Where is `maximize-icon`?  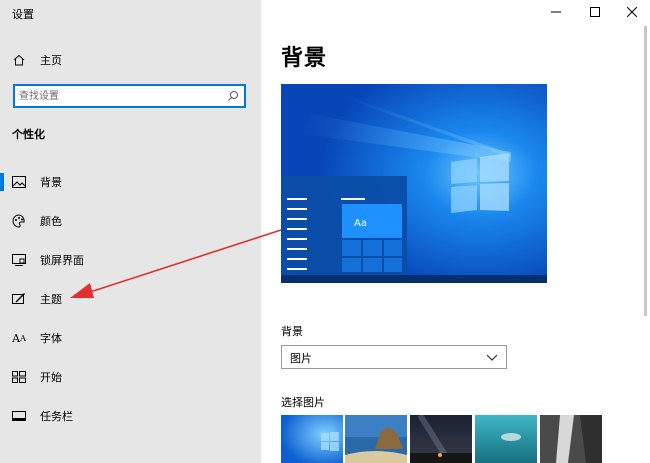 maximize-icon is located at coordinates (595, 12).